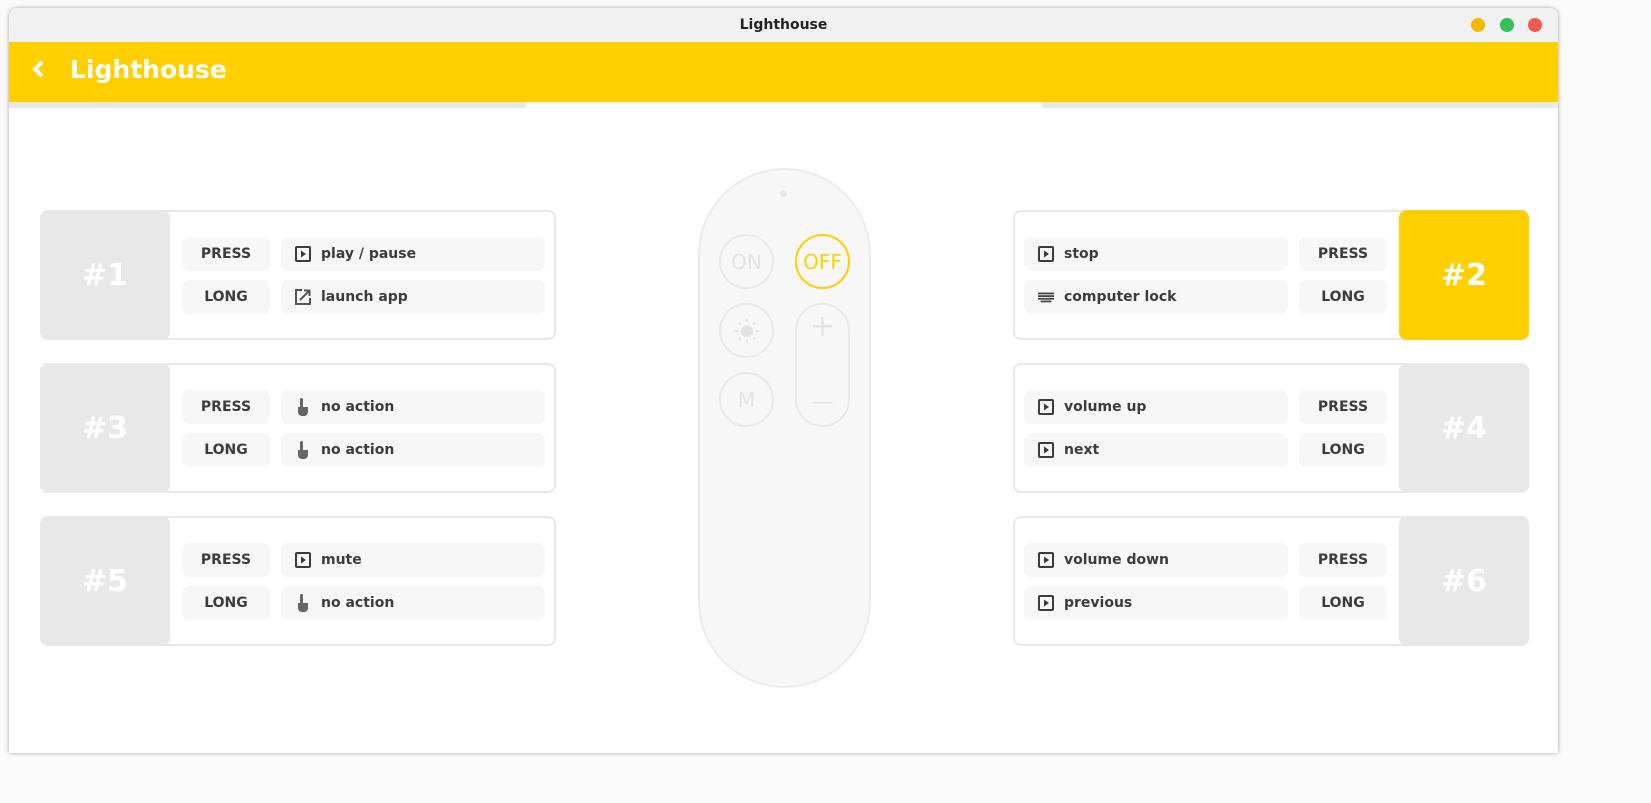  What do you see at coordinates (303, 297) in the screenshot?
I see `launch-icon` at bounding box center [303, 297].